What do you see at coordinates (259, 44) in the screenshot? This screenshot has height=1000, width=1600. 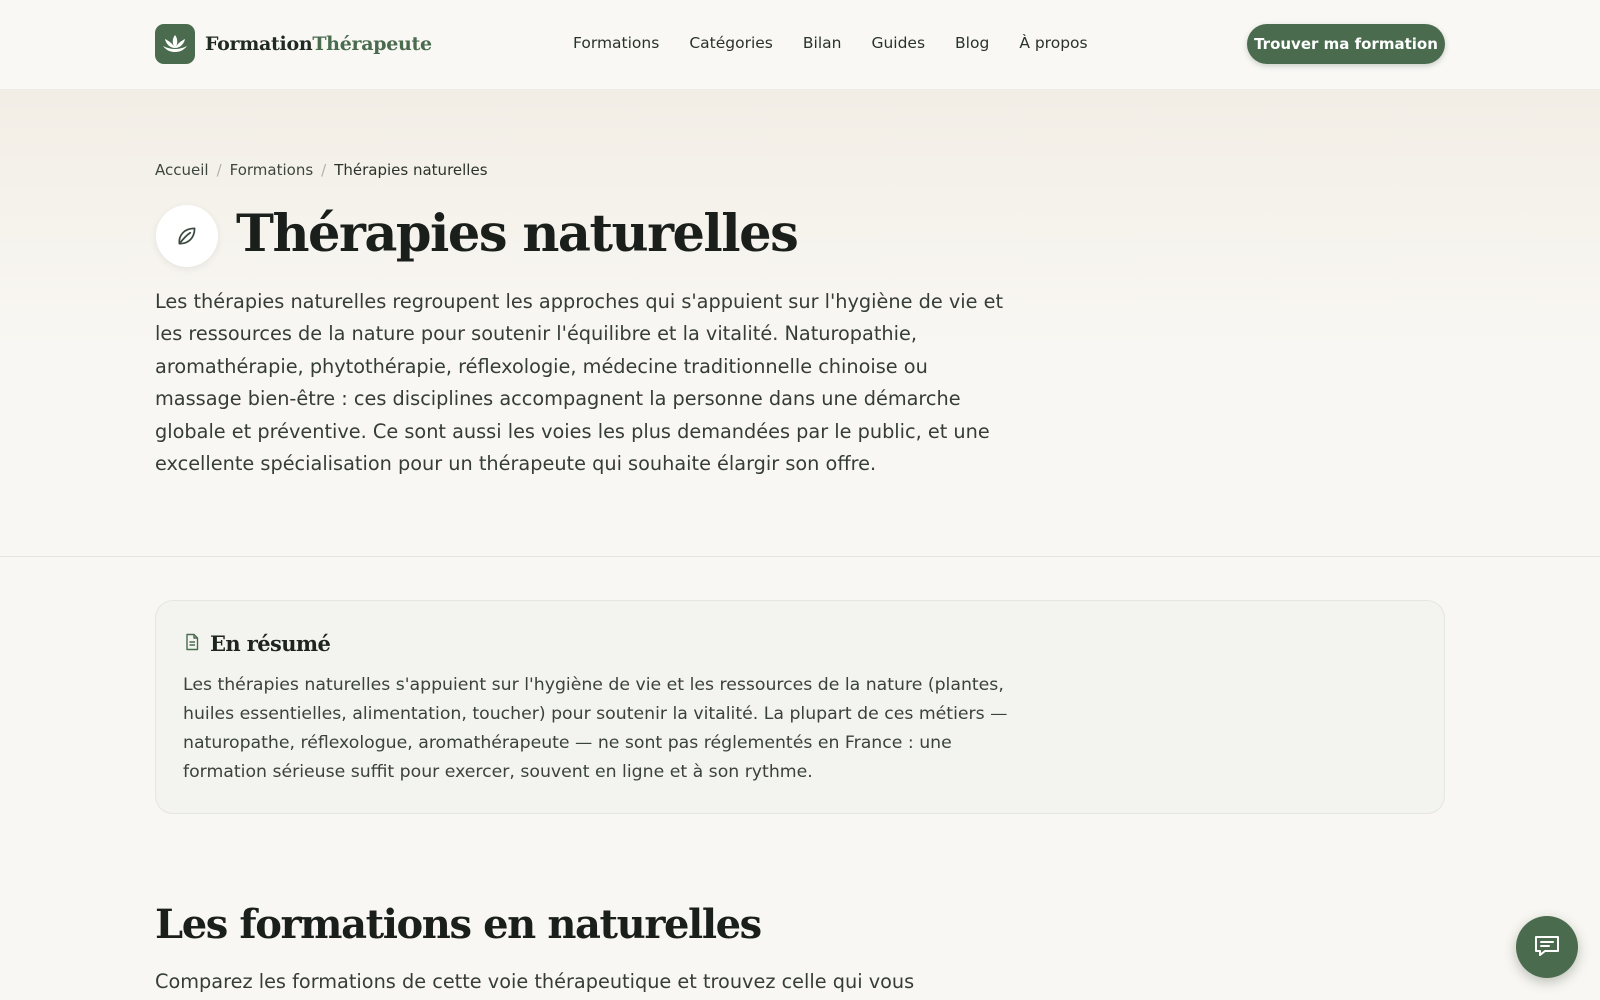 I see `brand-name-part1: Formation` at bounding box center [259, 44].